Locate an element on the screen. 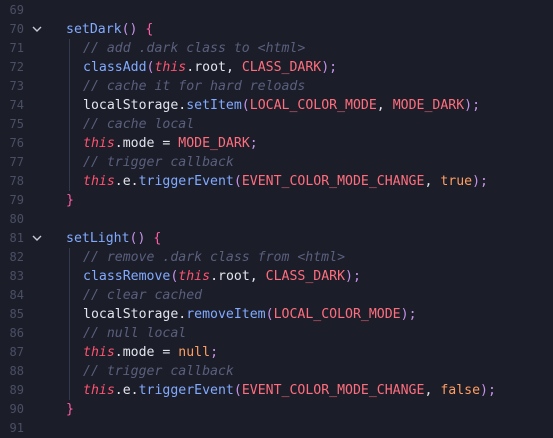 The image size is (553, 438). code-line: 82 // remove .dark class from <html> is located at coordinates (276, 257).